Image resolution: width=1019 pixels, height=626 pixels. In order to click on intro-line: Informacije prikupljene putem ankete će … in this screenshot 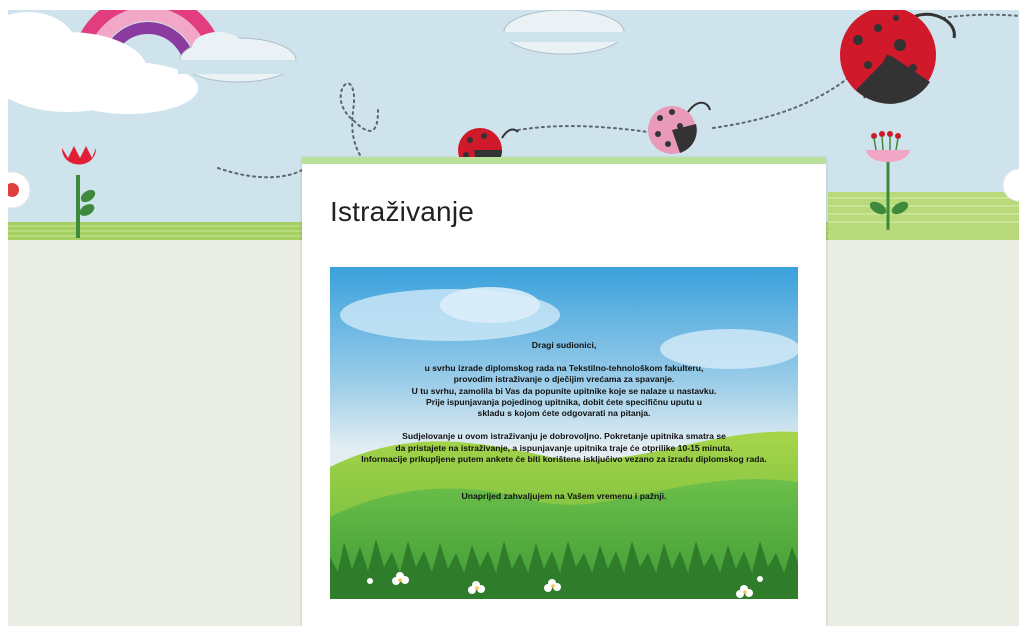, I will do `click(564, 459)`.